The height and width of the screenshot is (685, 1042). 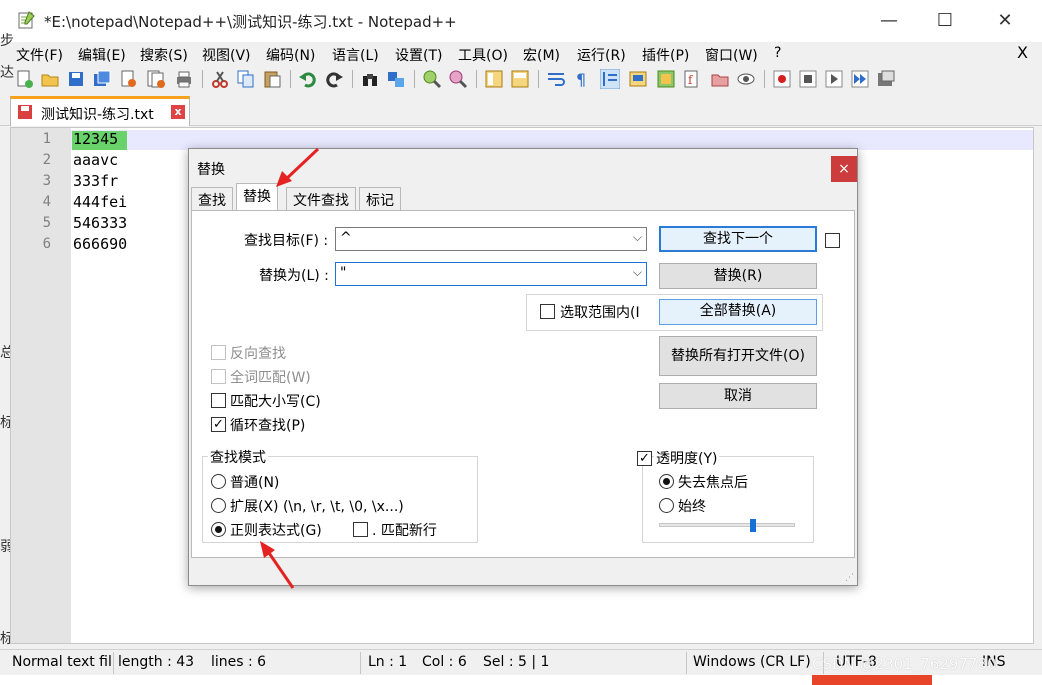 What do you see at coordinates (218, 529) in the screenshot?
I see `search-mode-regex-radio` at bounding box center [218, 529].